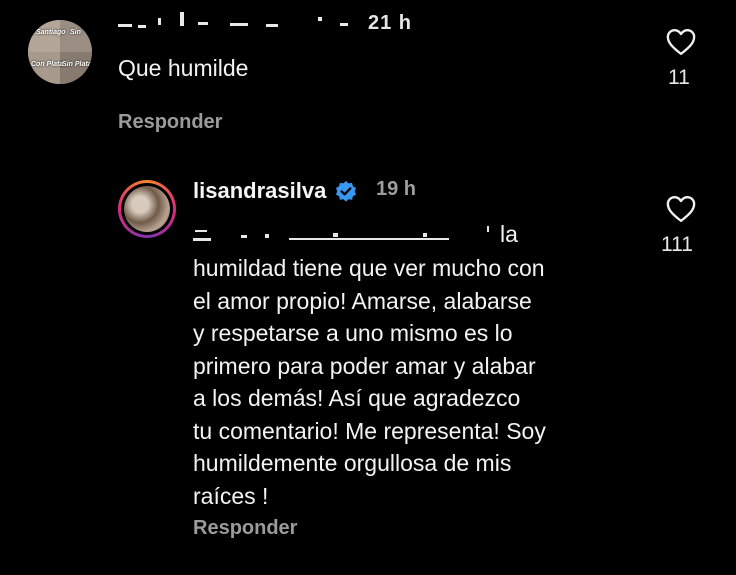  What do you see at coordinates (343, 234) in the screenshot?
I see `redacted-mention` at bounding box center [343, 234].